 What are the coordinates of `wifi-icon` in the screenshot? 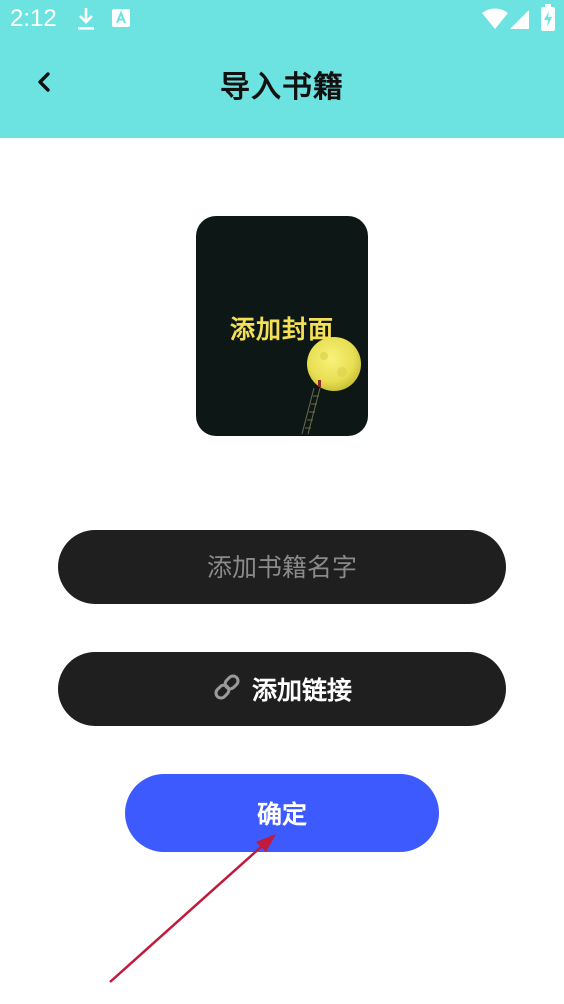 It's located at (495, 21).